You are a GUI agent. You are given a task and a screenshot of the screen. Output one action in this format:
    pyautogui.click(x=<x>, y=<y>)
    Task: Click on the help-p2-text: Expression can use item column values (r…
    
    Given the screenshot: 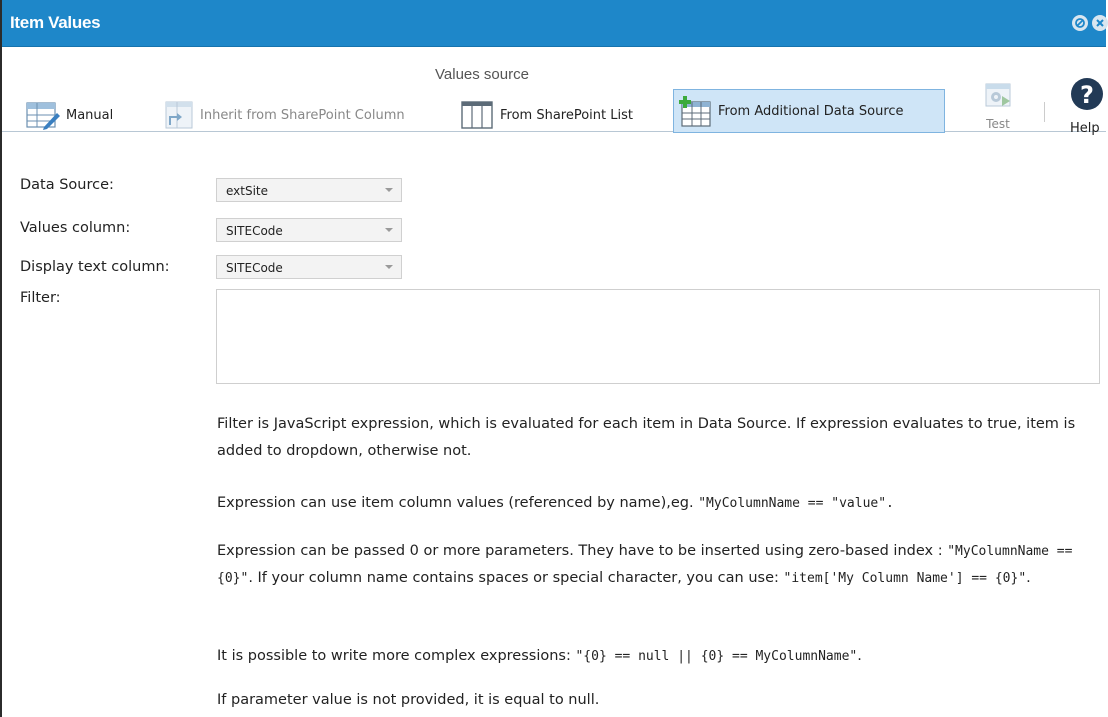 What is the action you would take?
    pyautogui.click(x=458, y=503)
    